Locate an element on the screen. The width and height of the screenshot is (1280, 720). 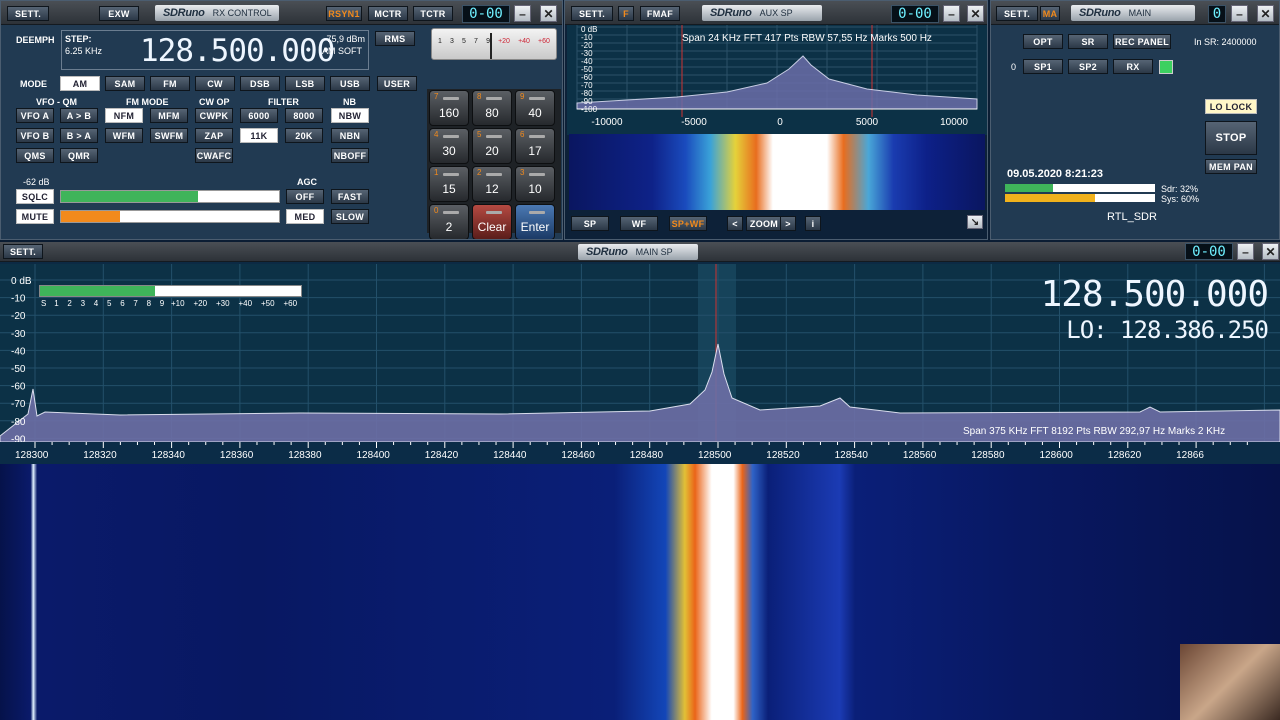
rec-panel-button: REC PANEL is located at coordinates (1142, 41).